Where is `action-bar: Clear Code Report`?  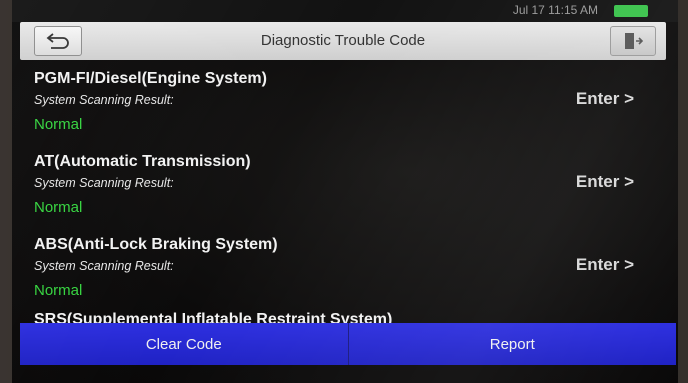 action-bar: Clear Code Report is located at coordinates (348, 344).